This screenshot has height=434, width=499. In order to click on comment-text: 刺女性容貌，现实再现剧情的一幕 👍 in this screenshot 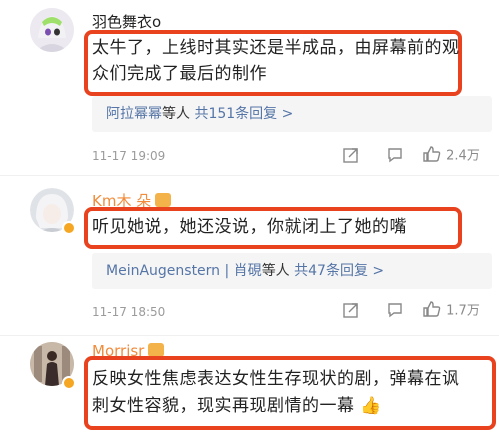, I will do `click(237, 406)`.